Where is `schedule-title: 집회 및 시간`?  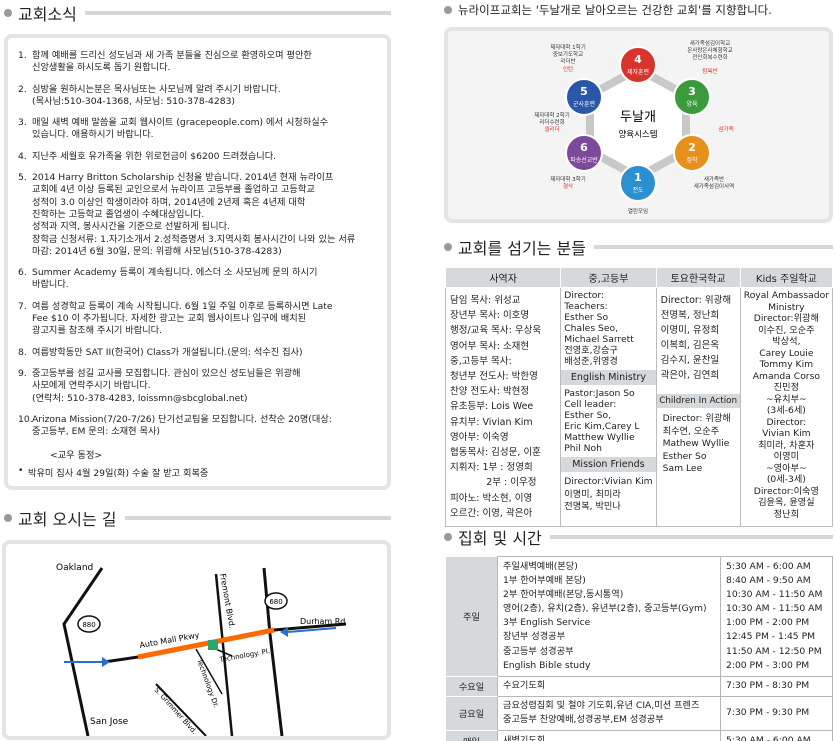
schedule-title: 집회 및 시간 is located at coordinates (500, 538).